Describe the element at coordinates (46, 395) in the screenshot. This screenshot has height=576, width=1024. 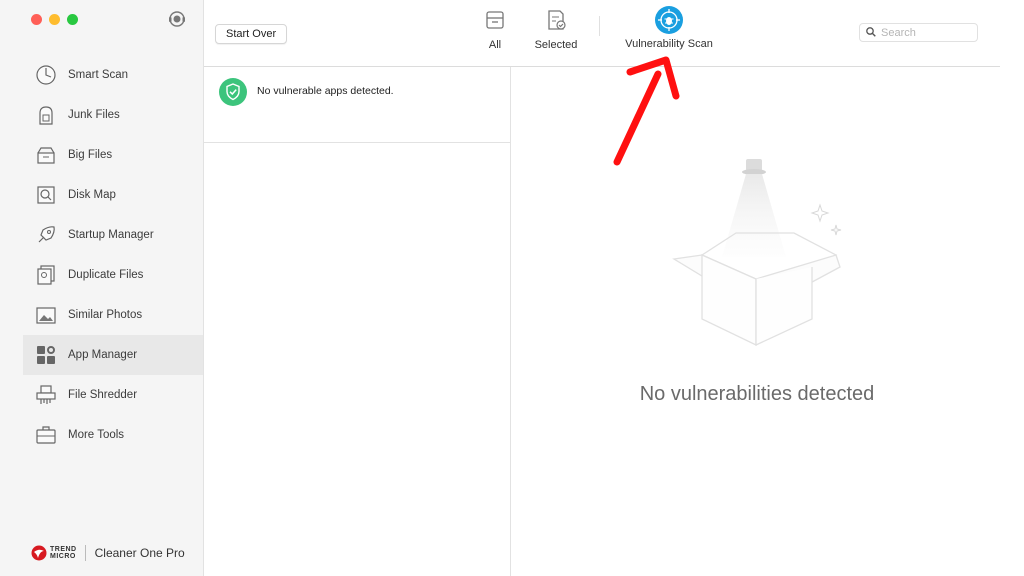
I see `file-shredder-icon` at that location.